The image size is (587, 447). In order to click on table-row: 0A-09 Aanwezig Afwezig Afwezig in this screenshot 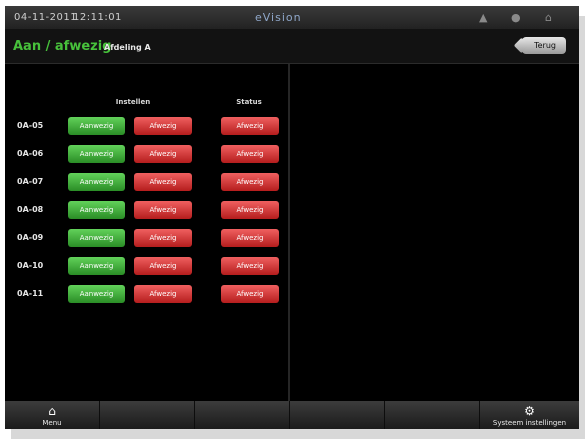, I will do `click(146, 238)`.